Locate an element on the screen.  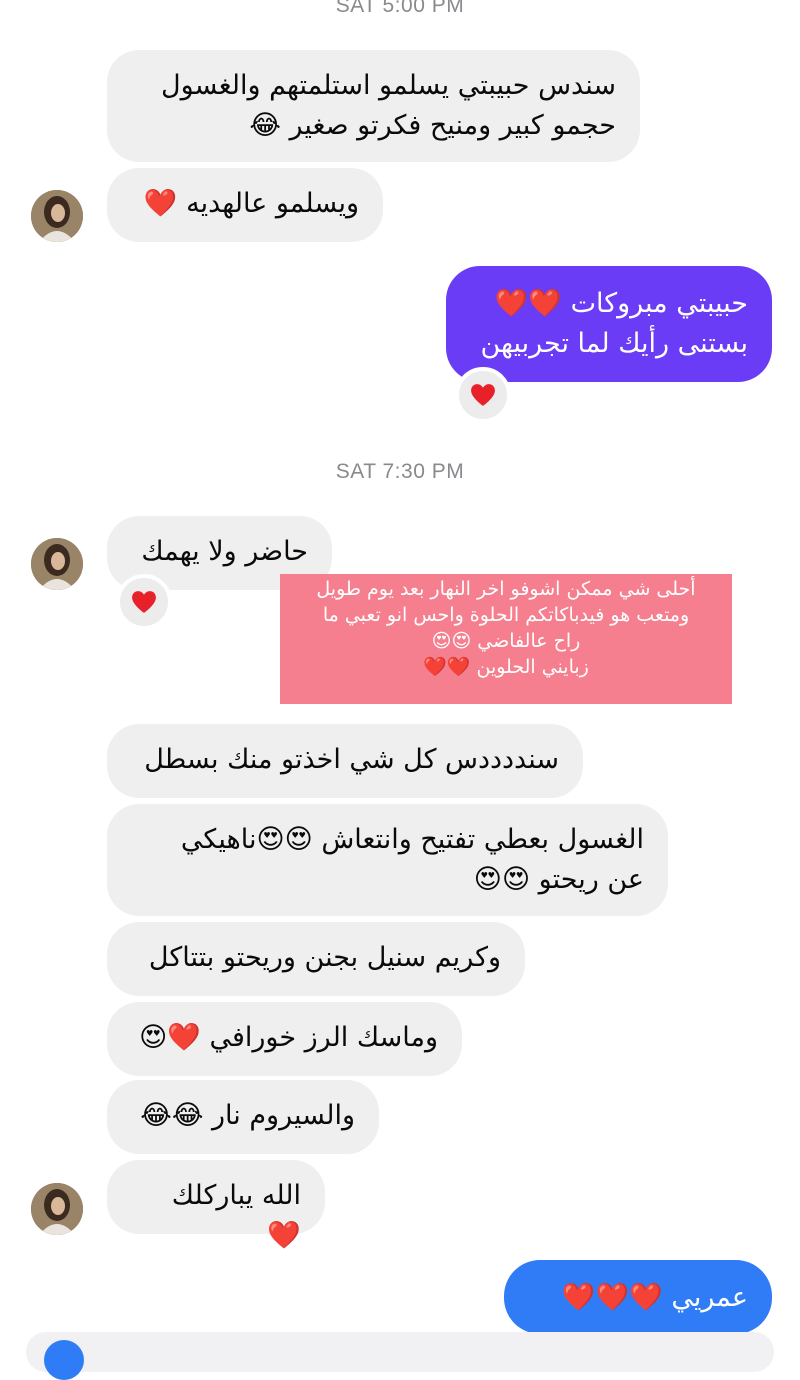
message-bubble-incoming: سنددددس كل شي اخذتو منك بسطل is located at coordinates (345, 761).